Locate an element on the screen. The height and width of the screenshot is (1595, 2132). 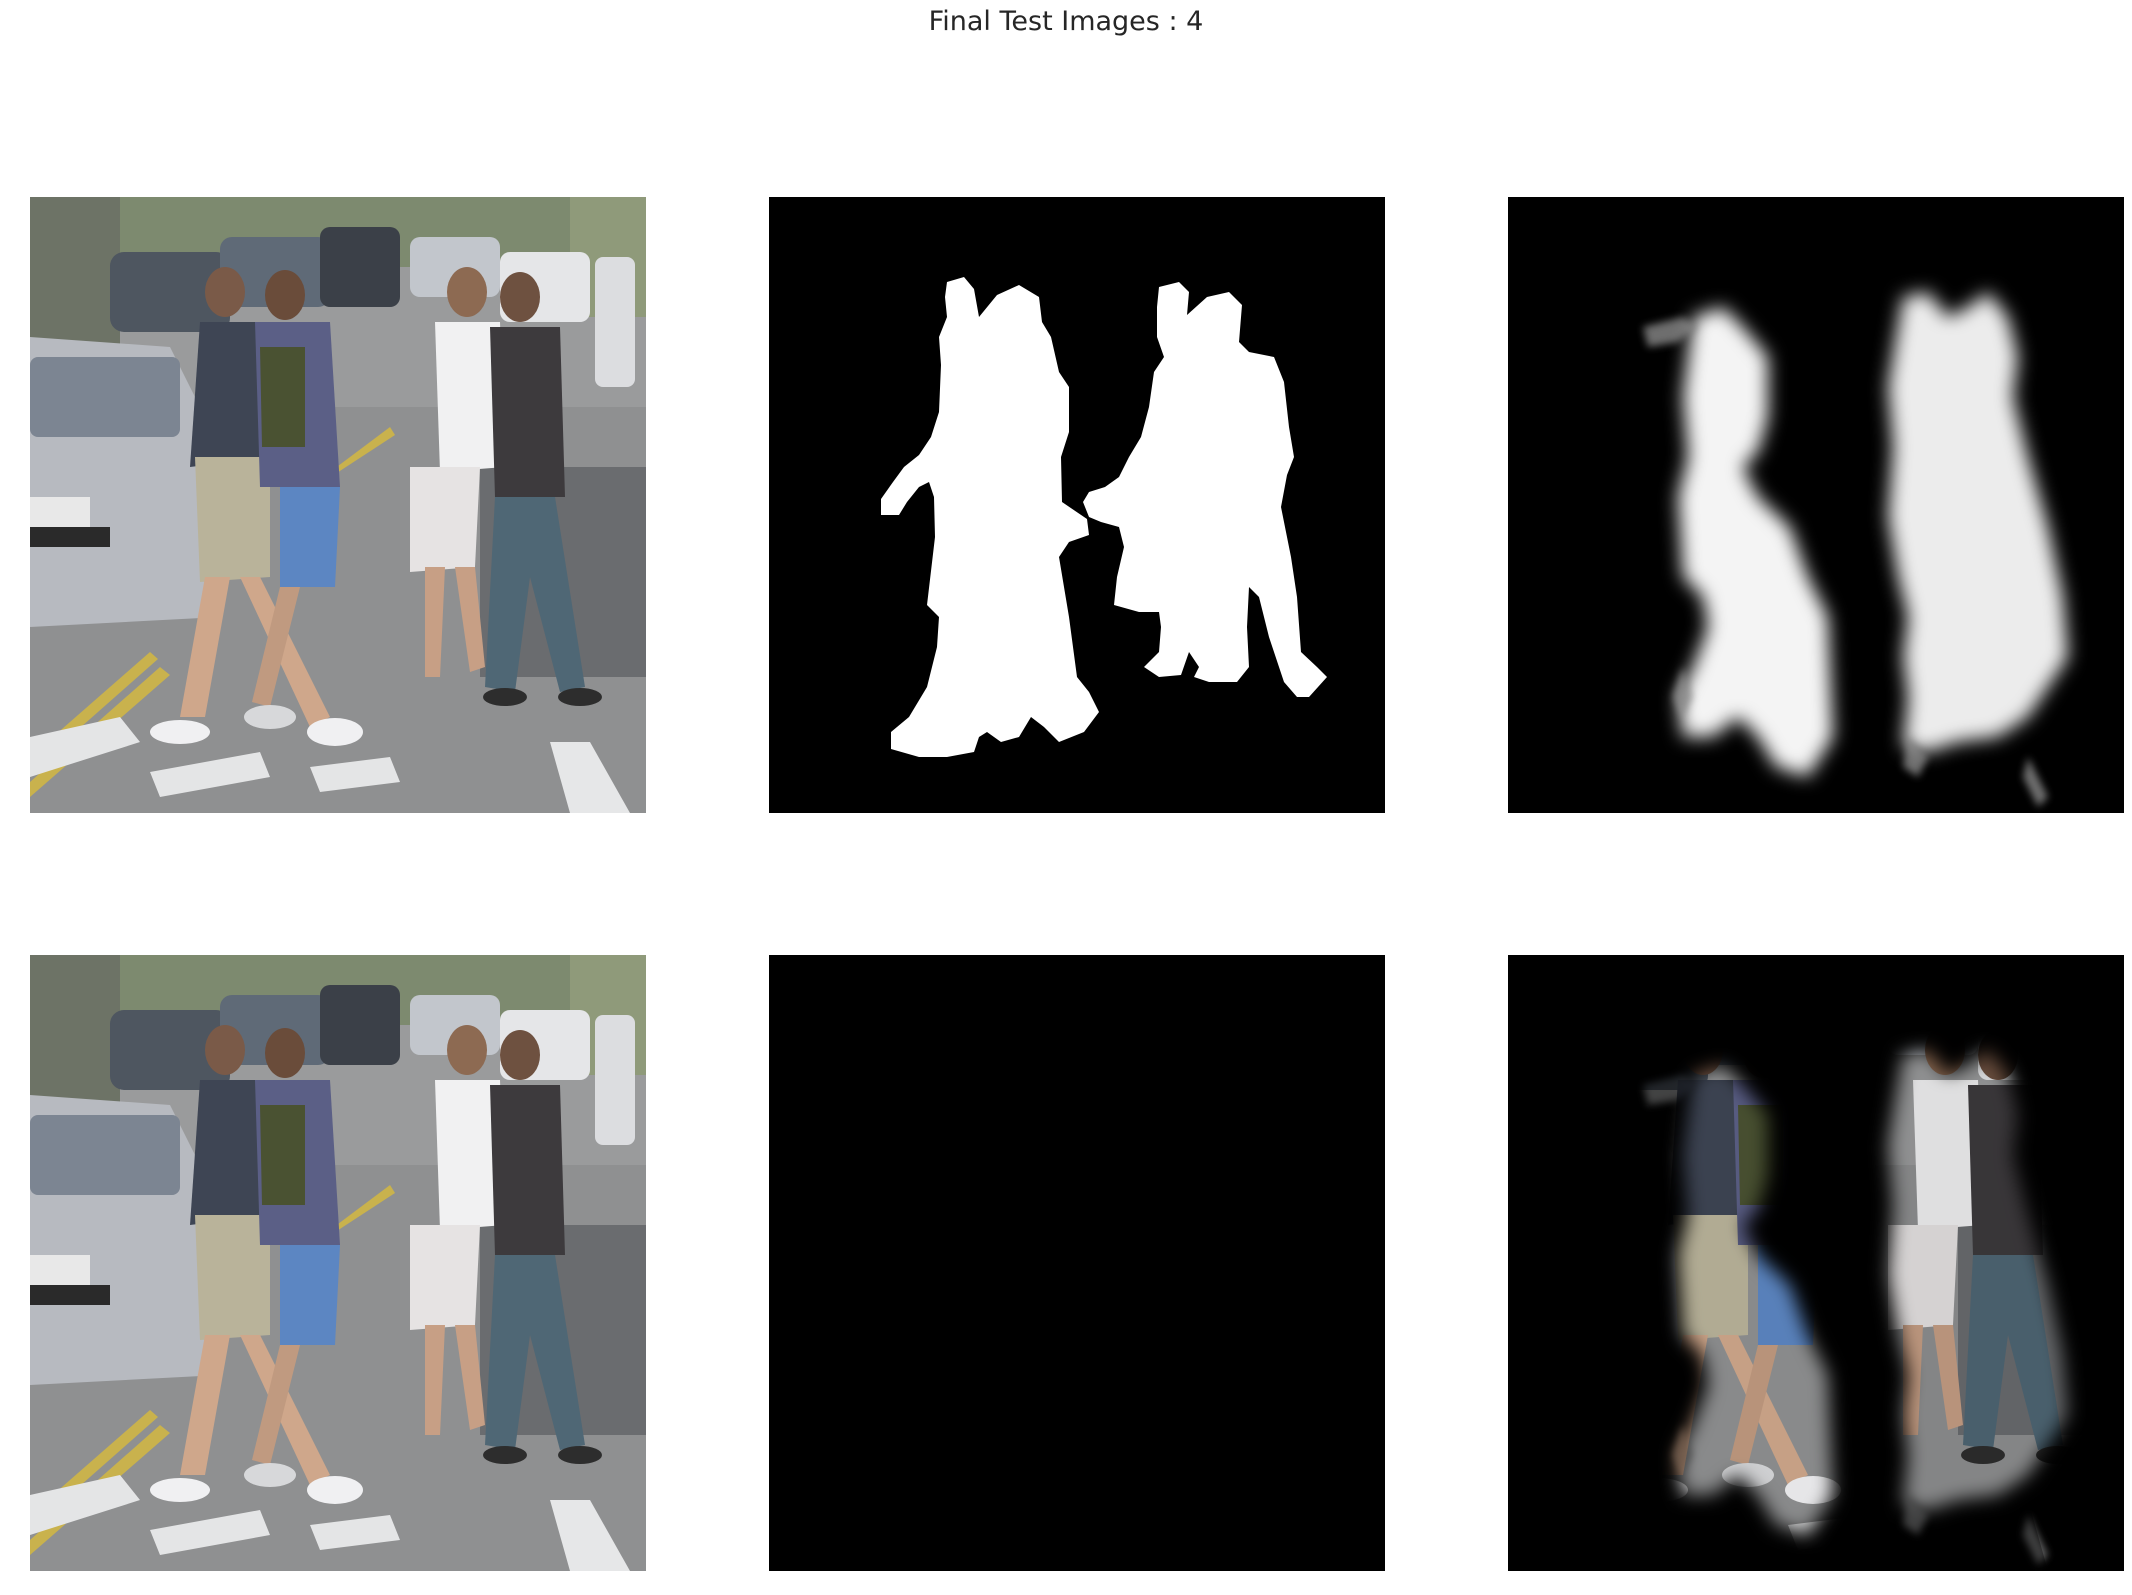
ground-truth-masked-image is located at coordinates (1077, 1263).